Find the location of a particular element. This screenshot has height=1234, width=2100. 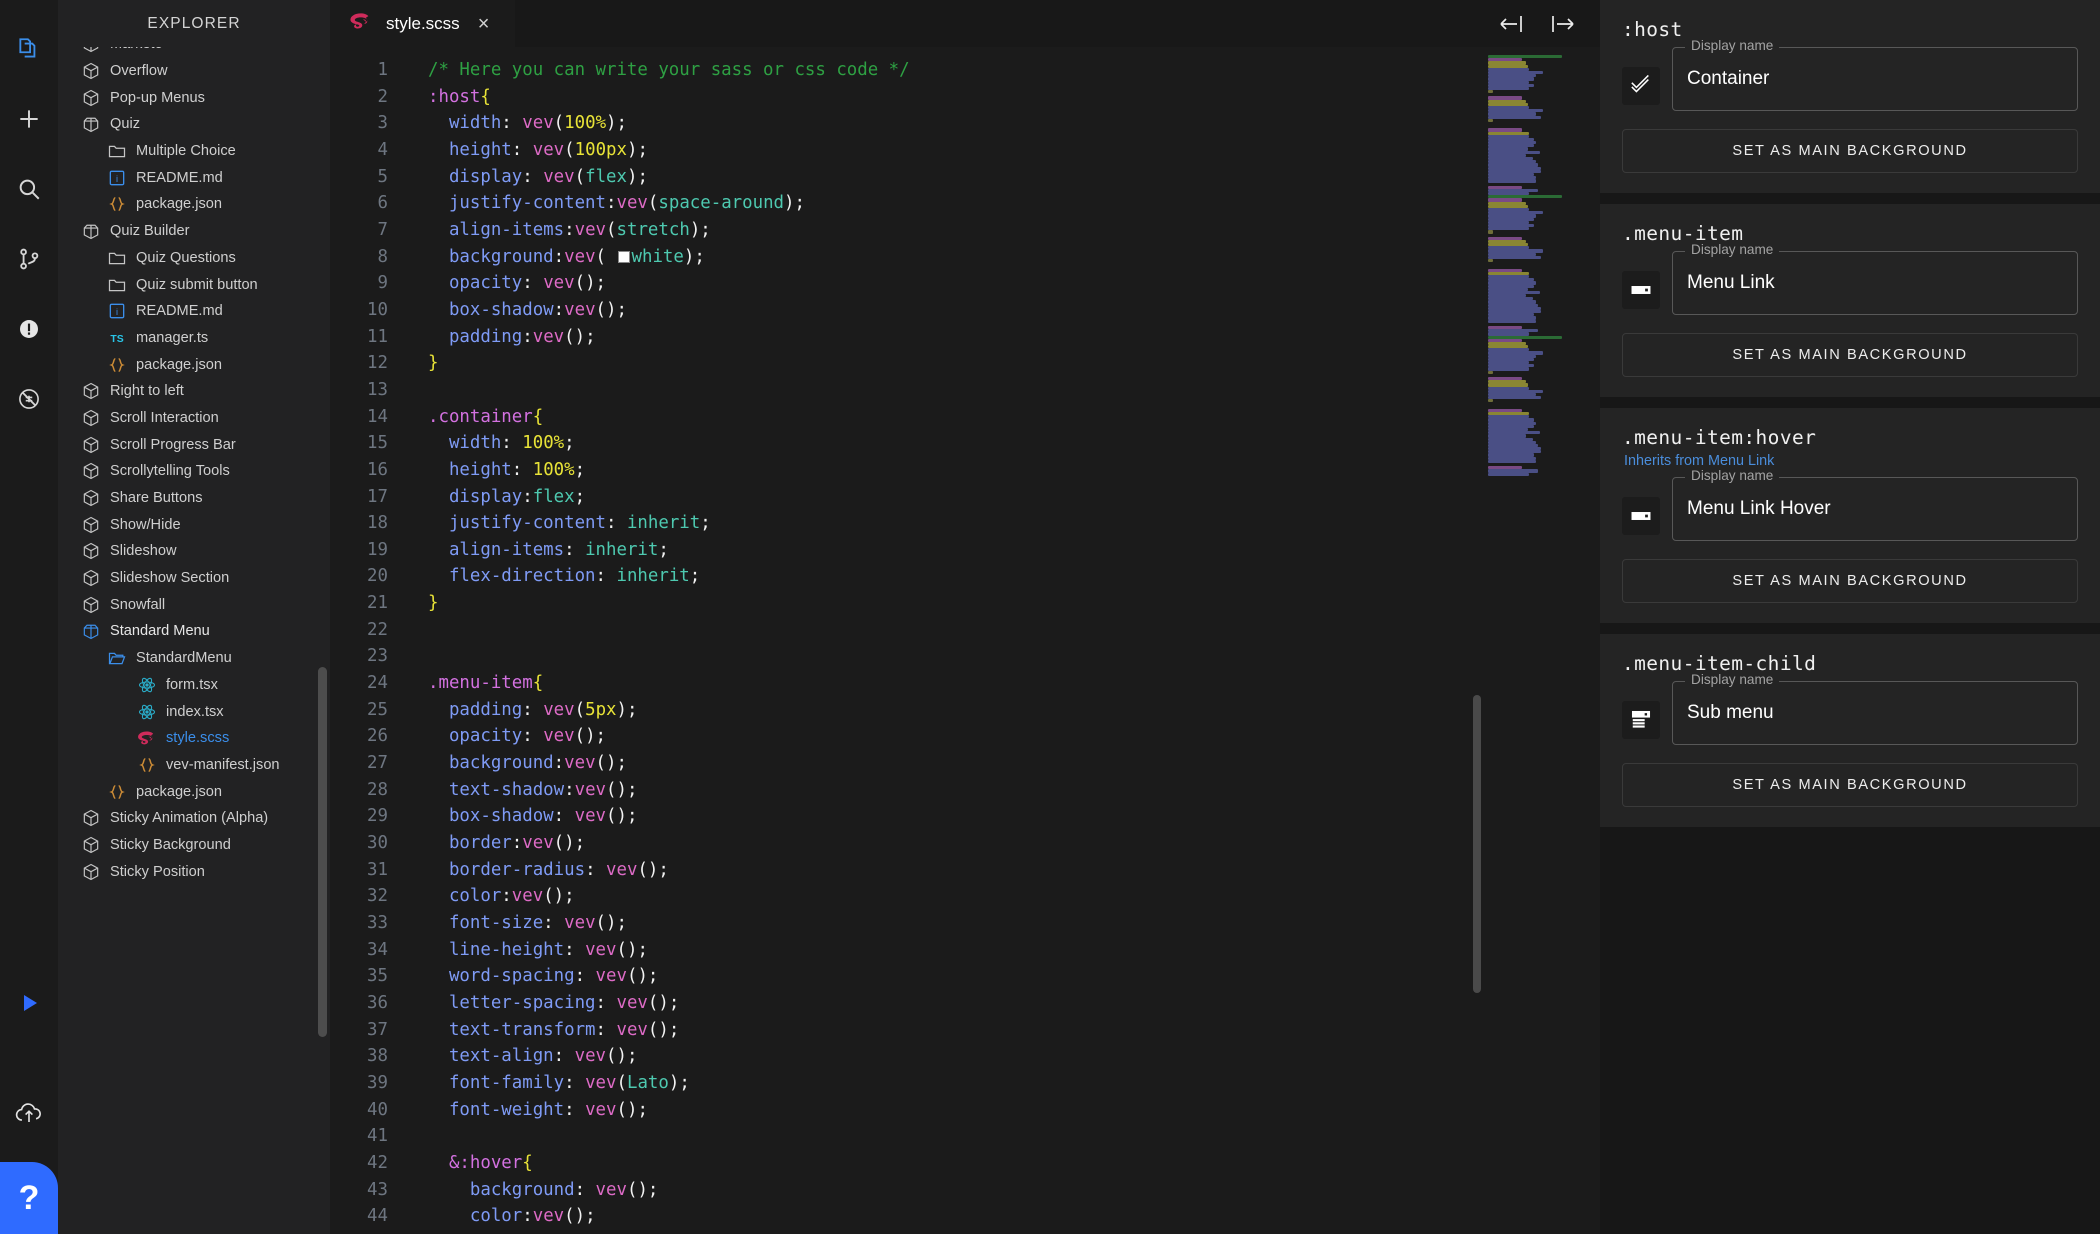

tree-item-slideshow: Slideshow is located at coordinates (194, 551).